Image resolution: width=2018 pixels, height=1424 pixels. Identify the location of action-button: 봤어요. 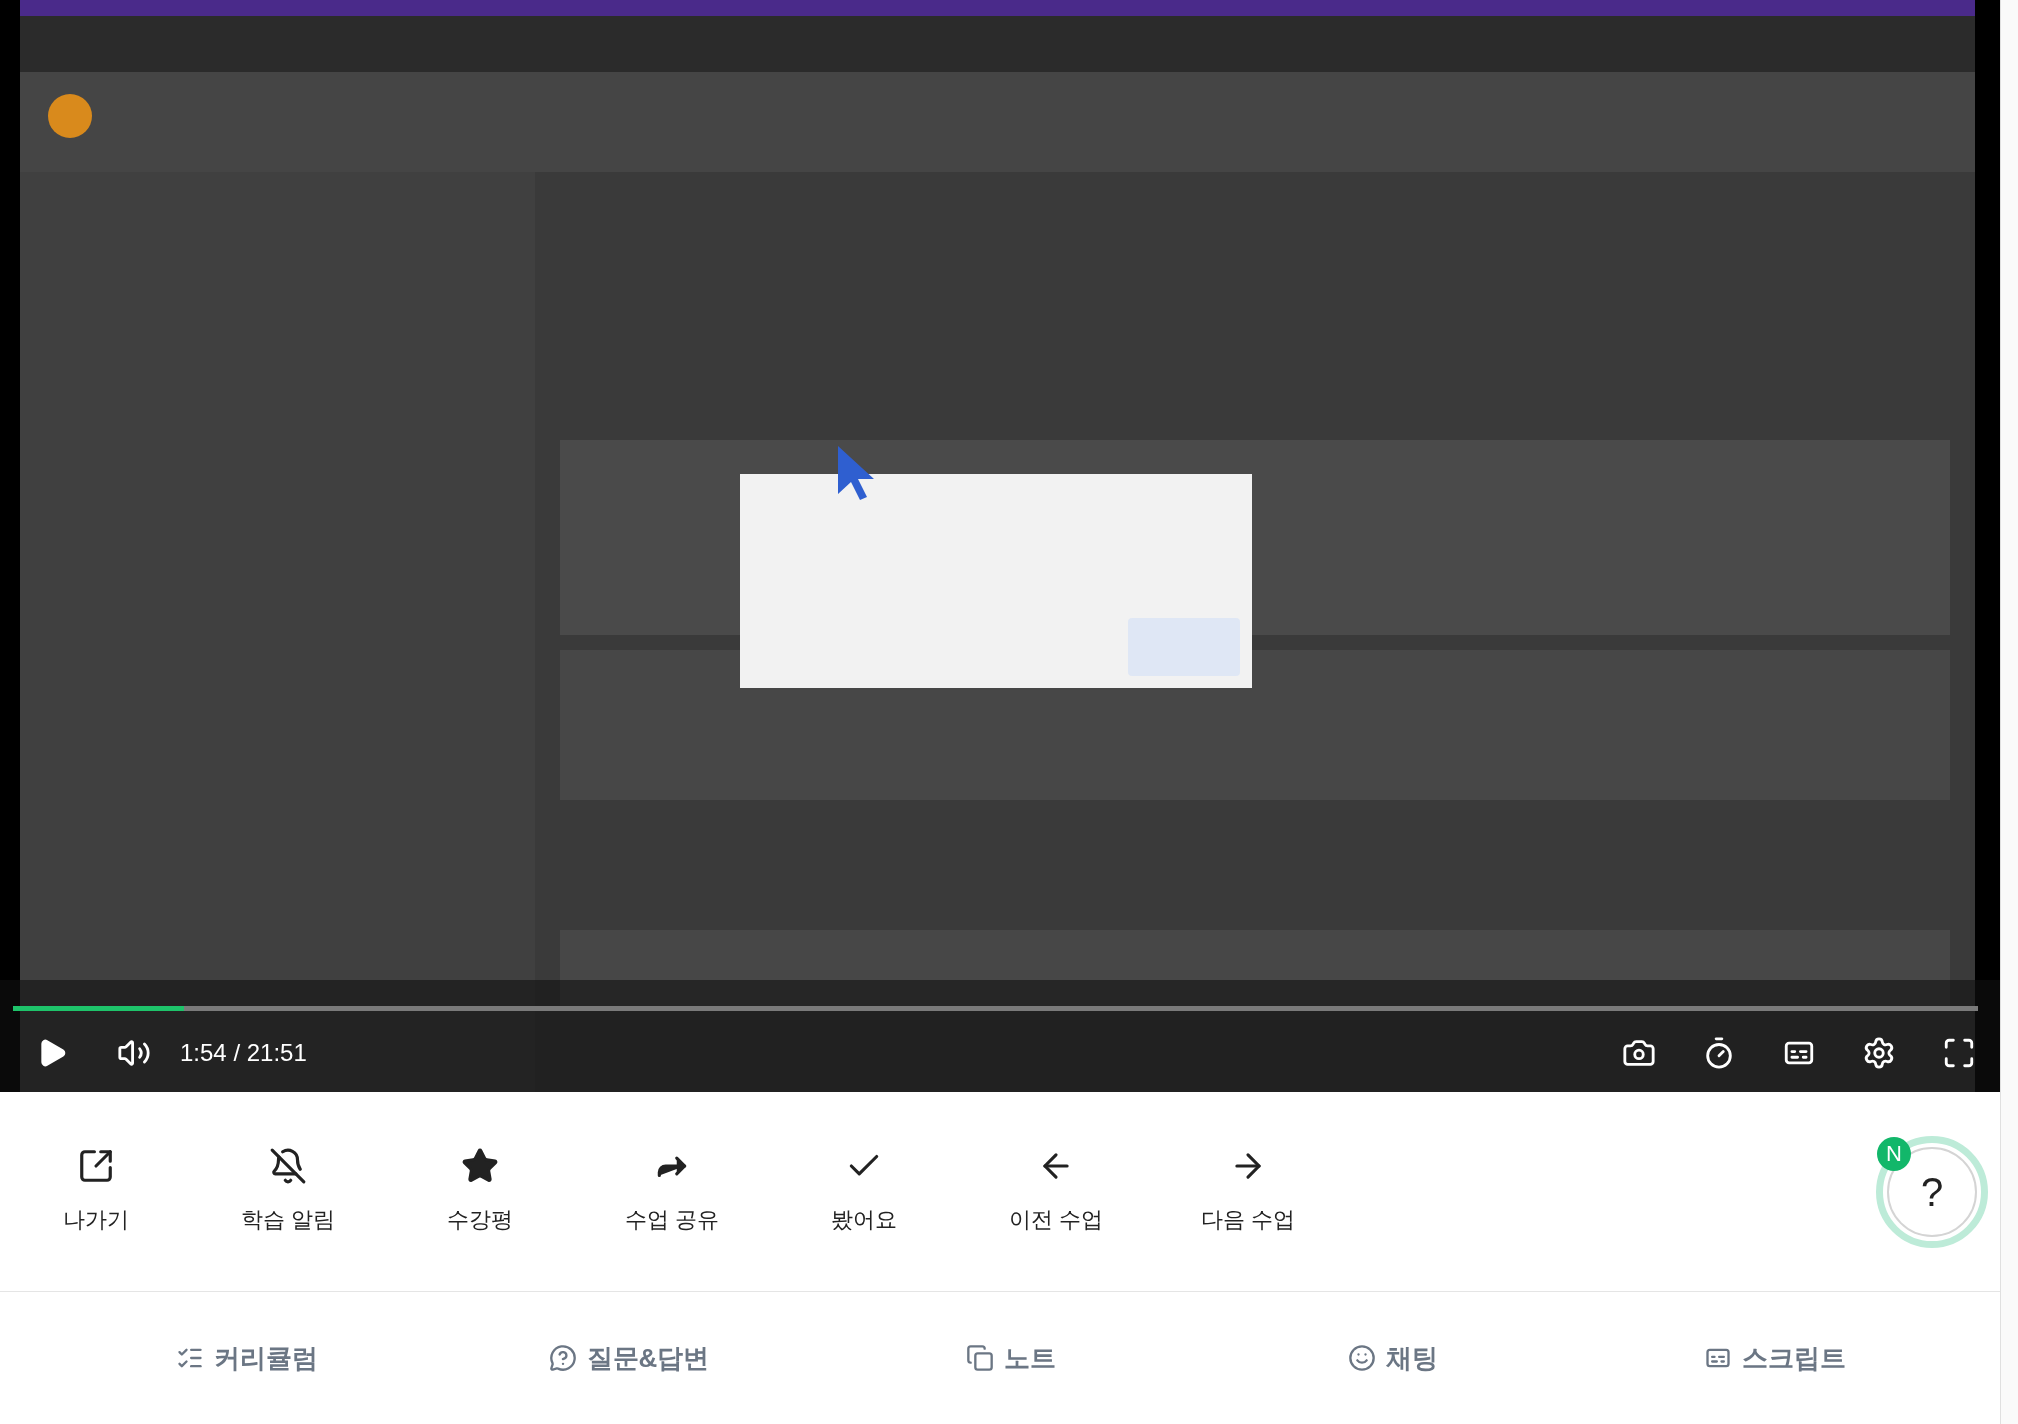
(864, 1191).